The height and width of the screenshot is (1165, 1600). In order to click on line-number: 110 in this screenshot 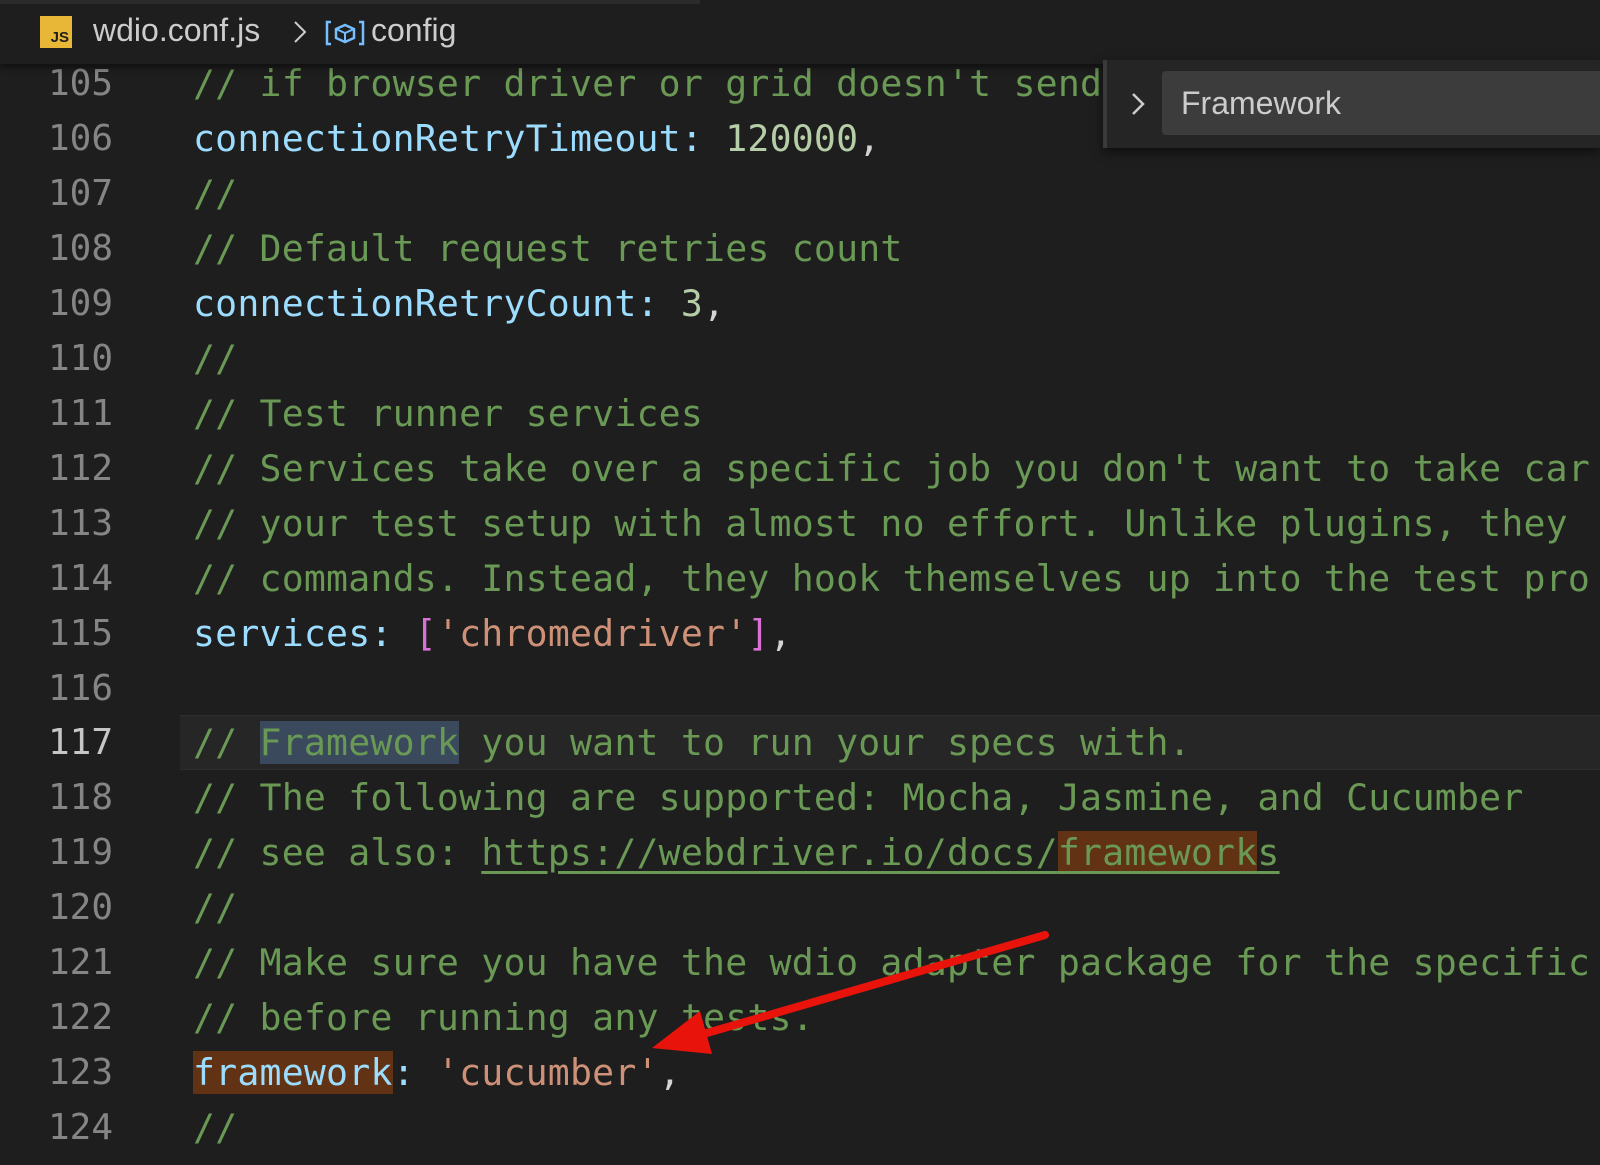, I will do `click(80, 358)`.